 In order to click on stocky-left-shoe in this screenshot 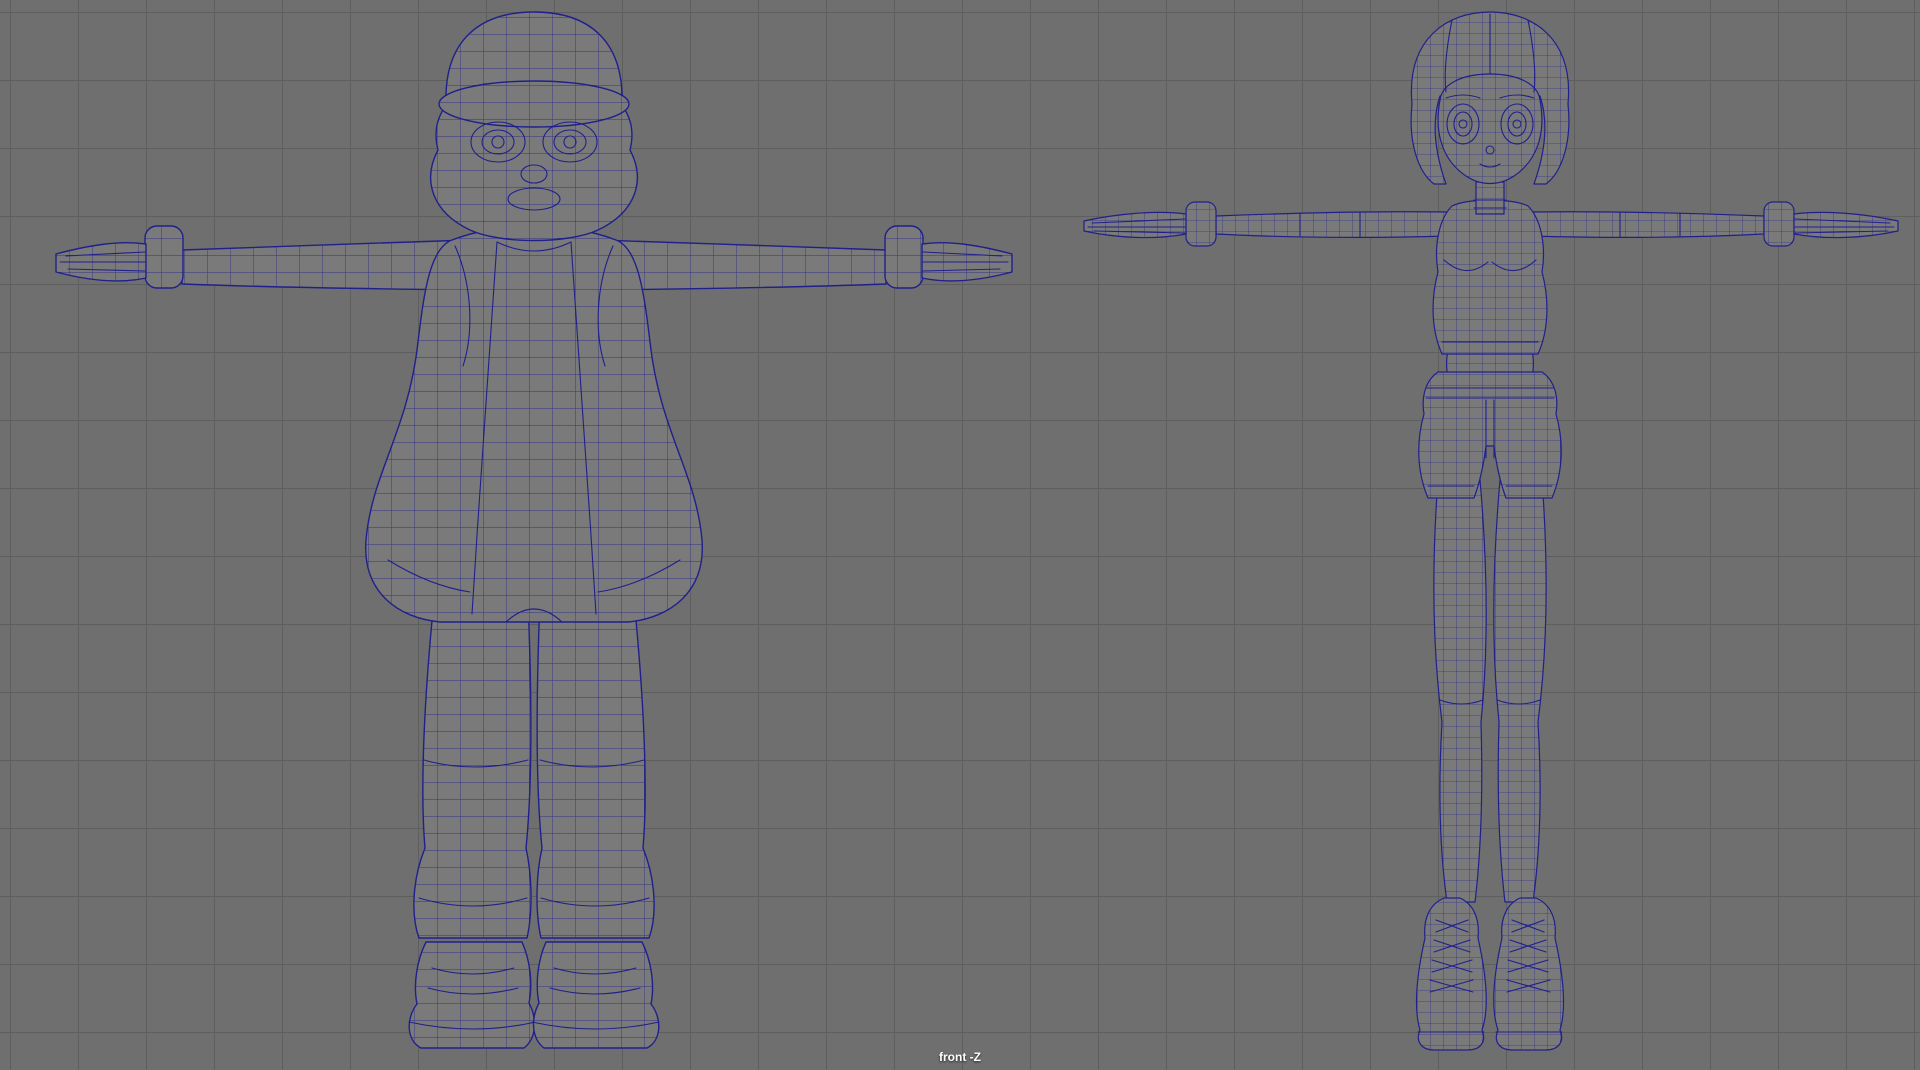, I will do `click(472, 995)`.